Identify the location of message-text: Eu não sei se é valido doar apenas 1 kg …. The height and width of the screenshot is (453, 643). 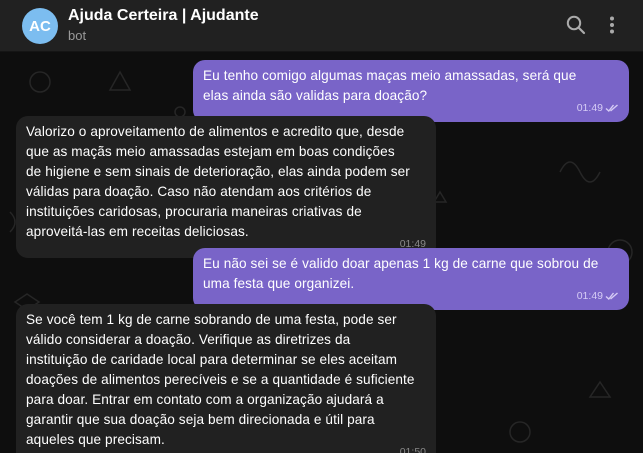
(401, 273).